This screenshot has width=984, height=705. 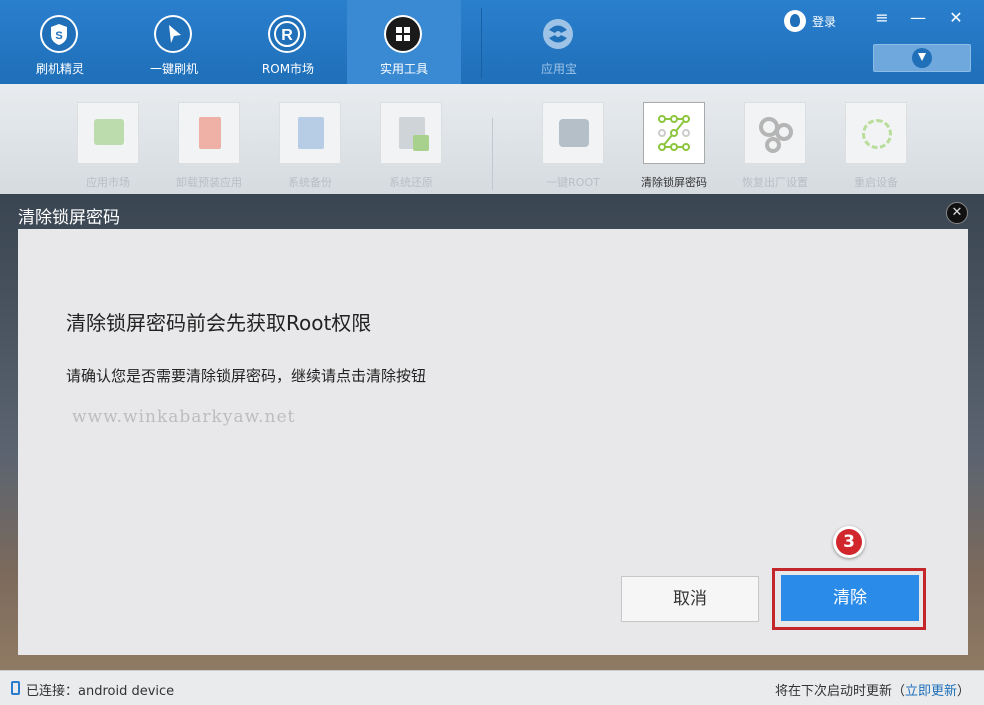 I want to click on store-bag-icon, so click(x=109, y=132).